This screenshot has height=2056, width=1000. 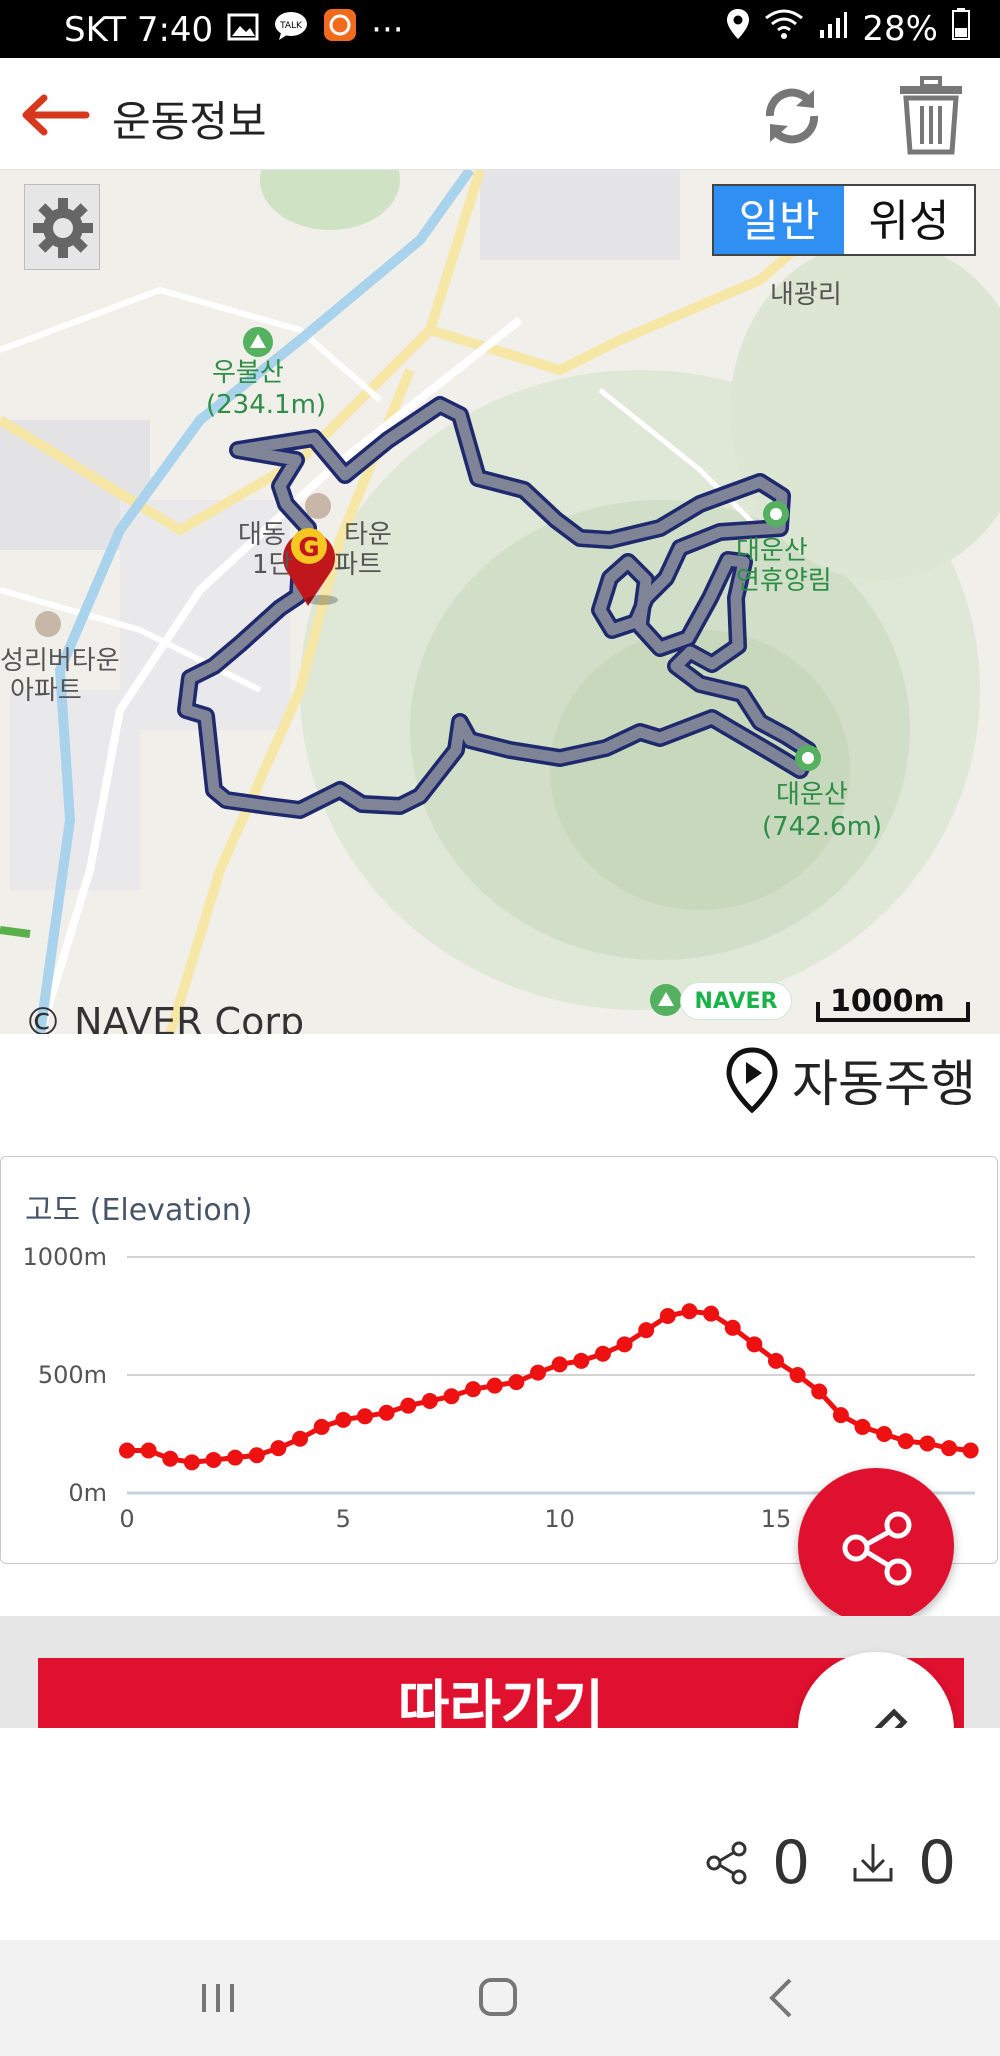 I want to click on map-scale: 1000m, so click(x=894, y=1009).